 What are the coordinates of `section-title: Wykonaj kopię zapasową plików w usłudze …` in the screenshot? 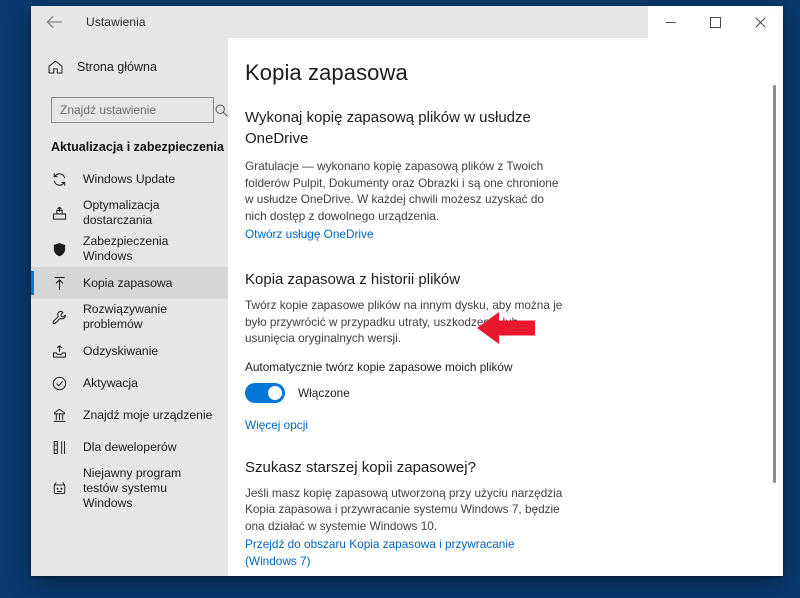 It's located at (388, 128).